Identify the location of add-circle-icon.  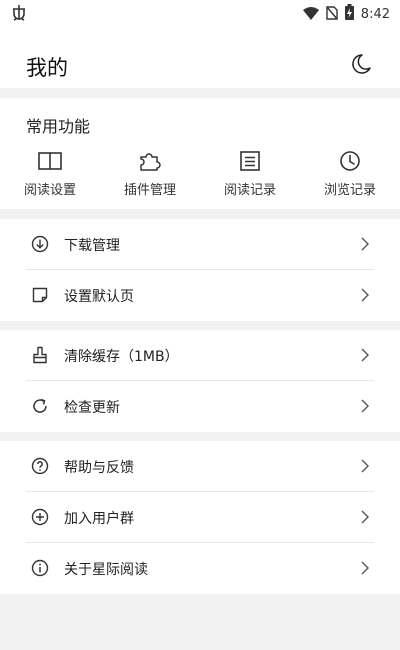
(40, 517).